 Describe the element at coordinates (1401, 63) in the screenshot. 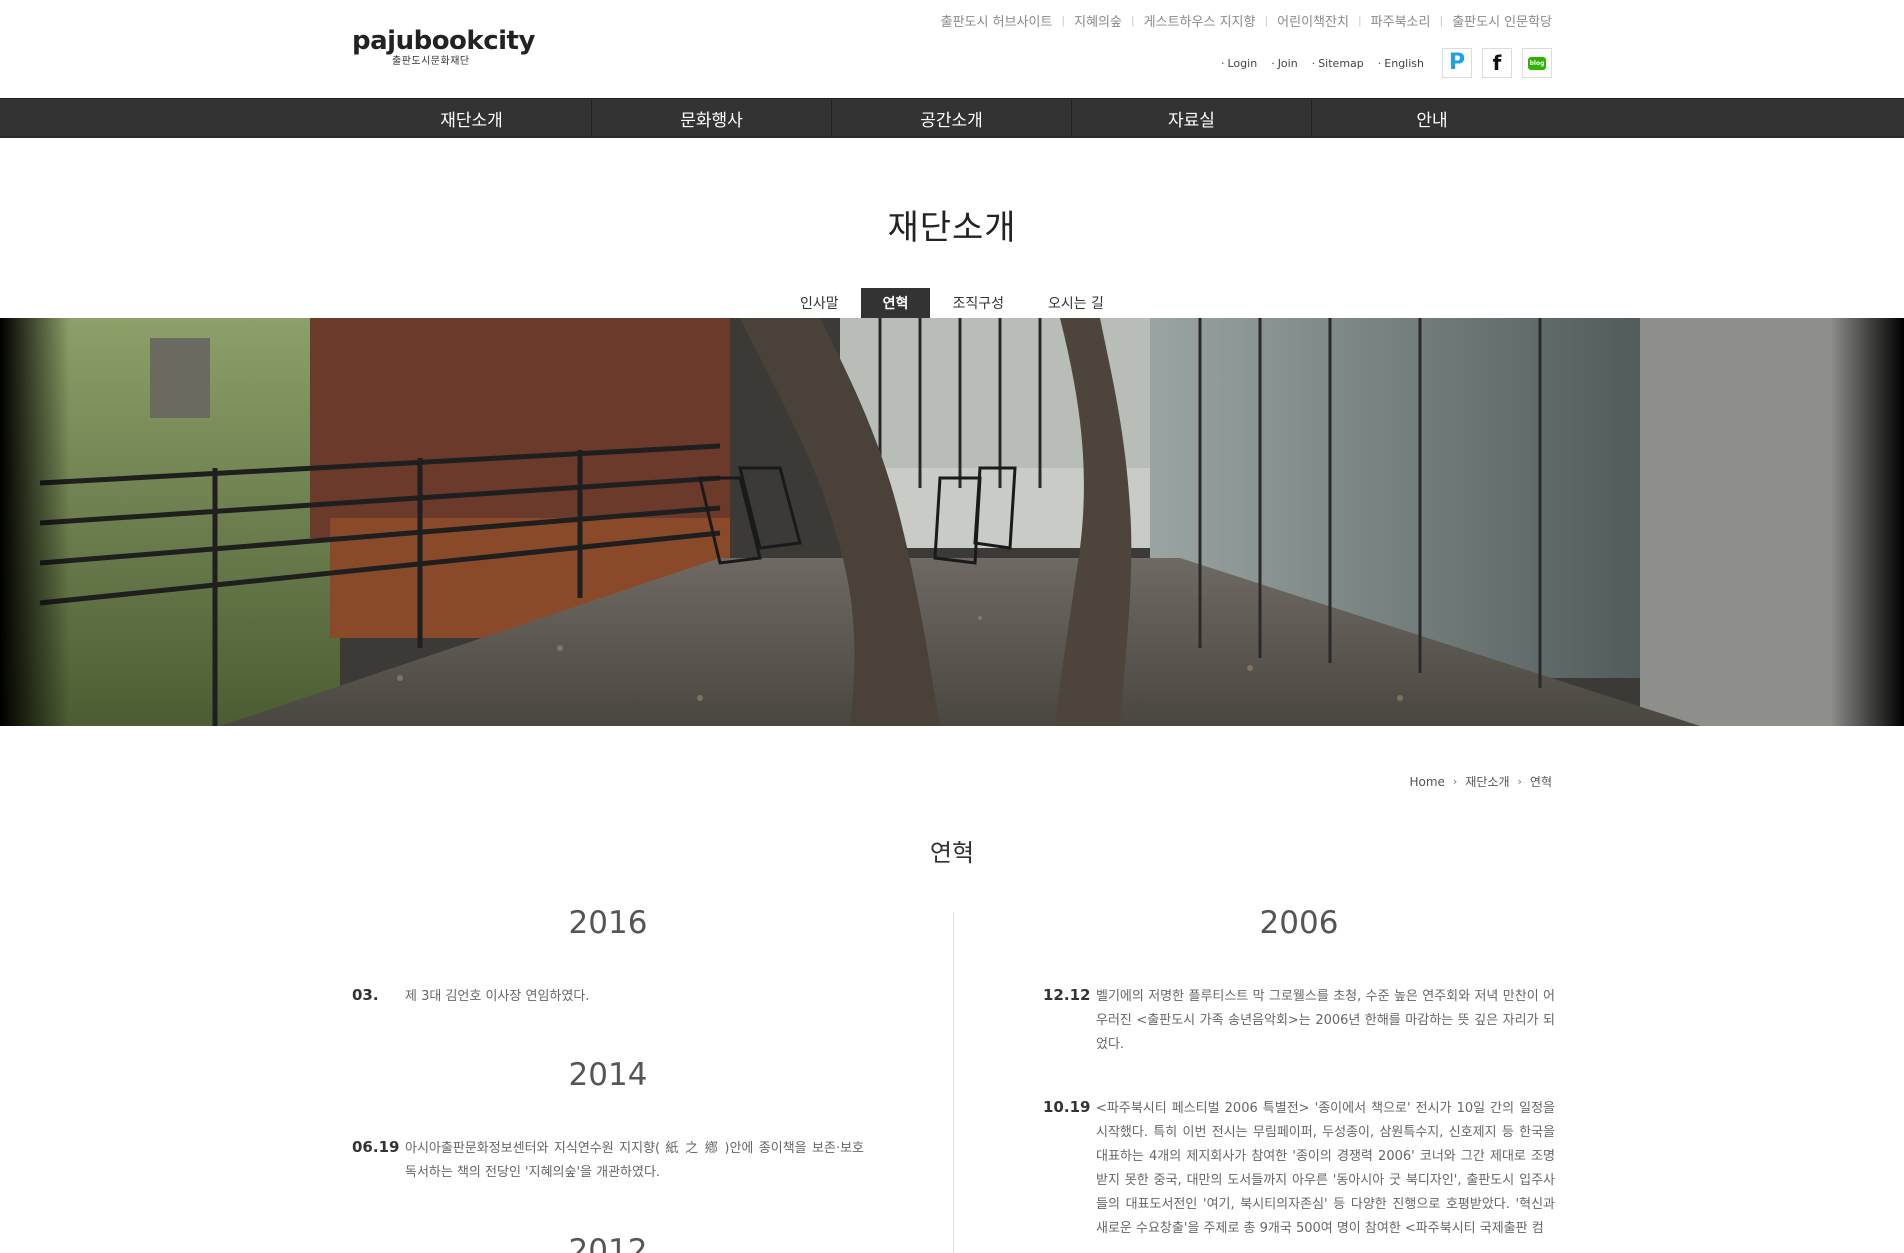

I see `english-link: · English` at that location.